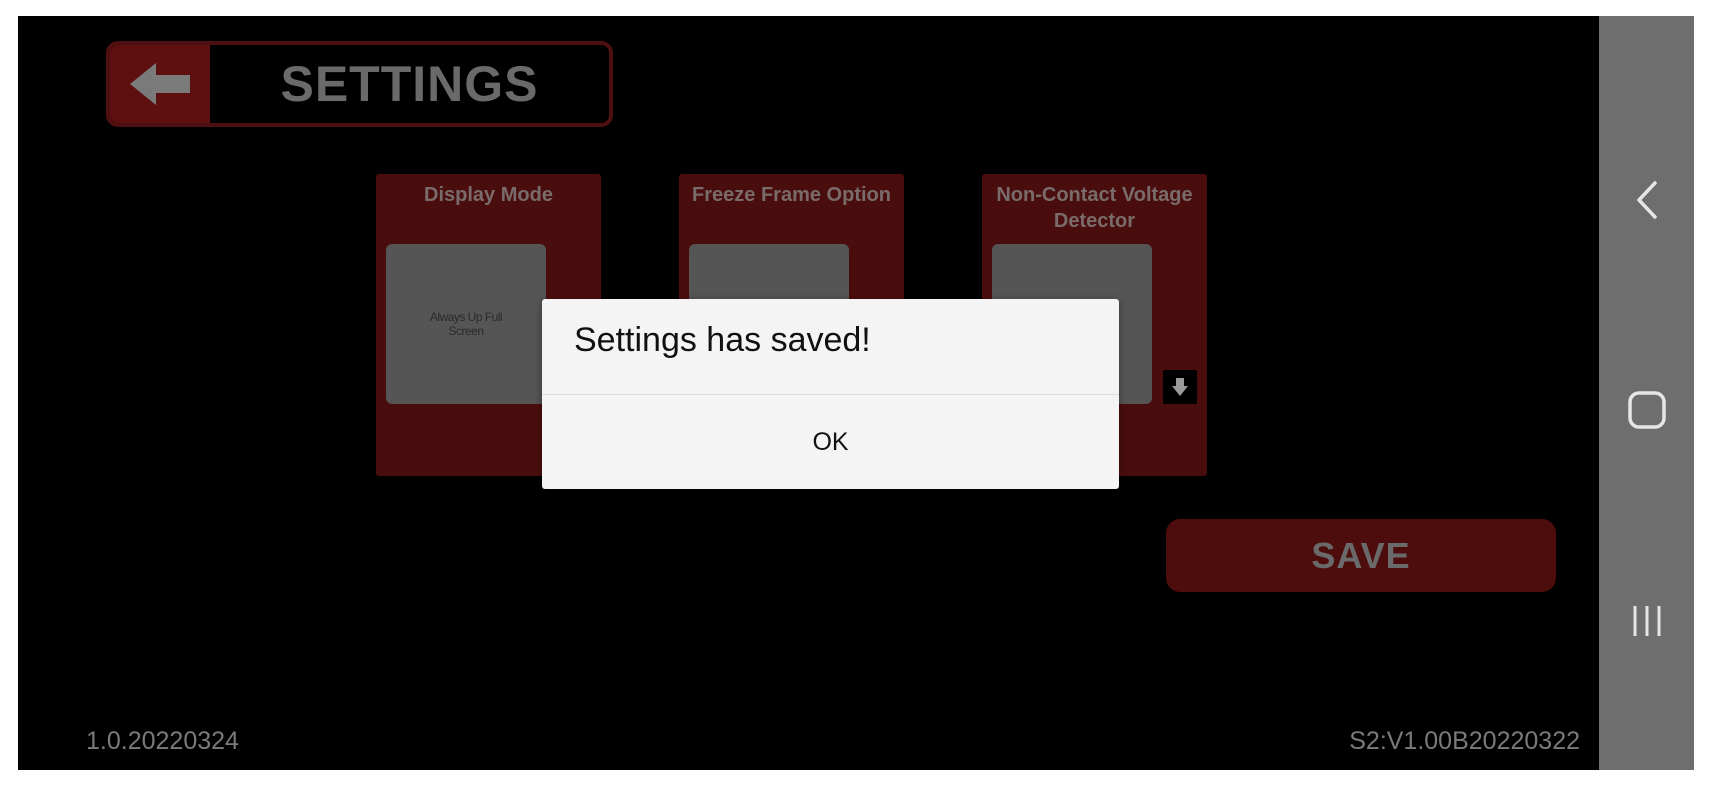 Image resolution: width=1712 pixels, height=786 pixels. Describe the element at coordinates (488, 195) in the screenshot. I see `card-title: Display Mode` at that location.